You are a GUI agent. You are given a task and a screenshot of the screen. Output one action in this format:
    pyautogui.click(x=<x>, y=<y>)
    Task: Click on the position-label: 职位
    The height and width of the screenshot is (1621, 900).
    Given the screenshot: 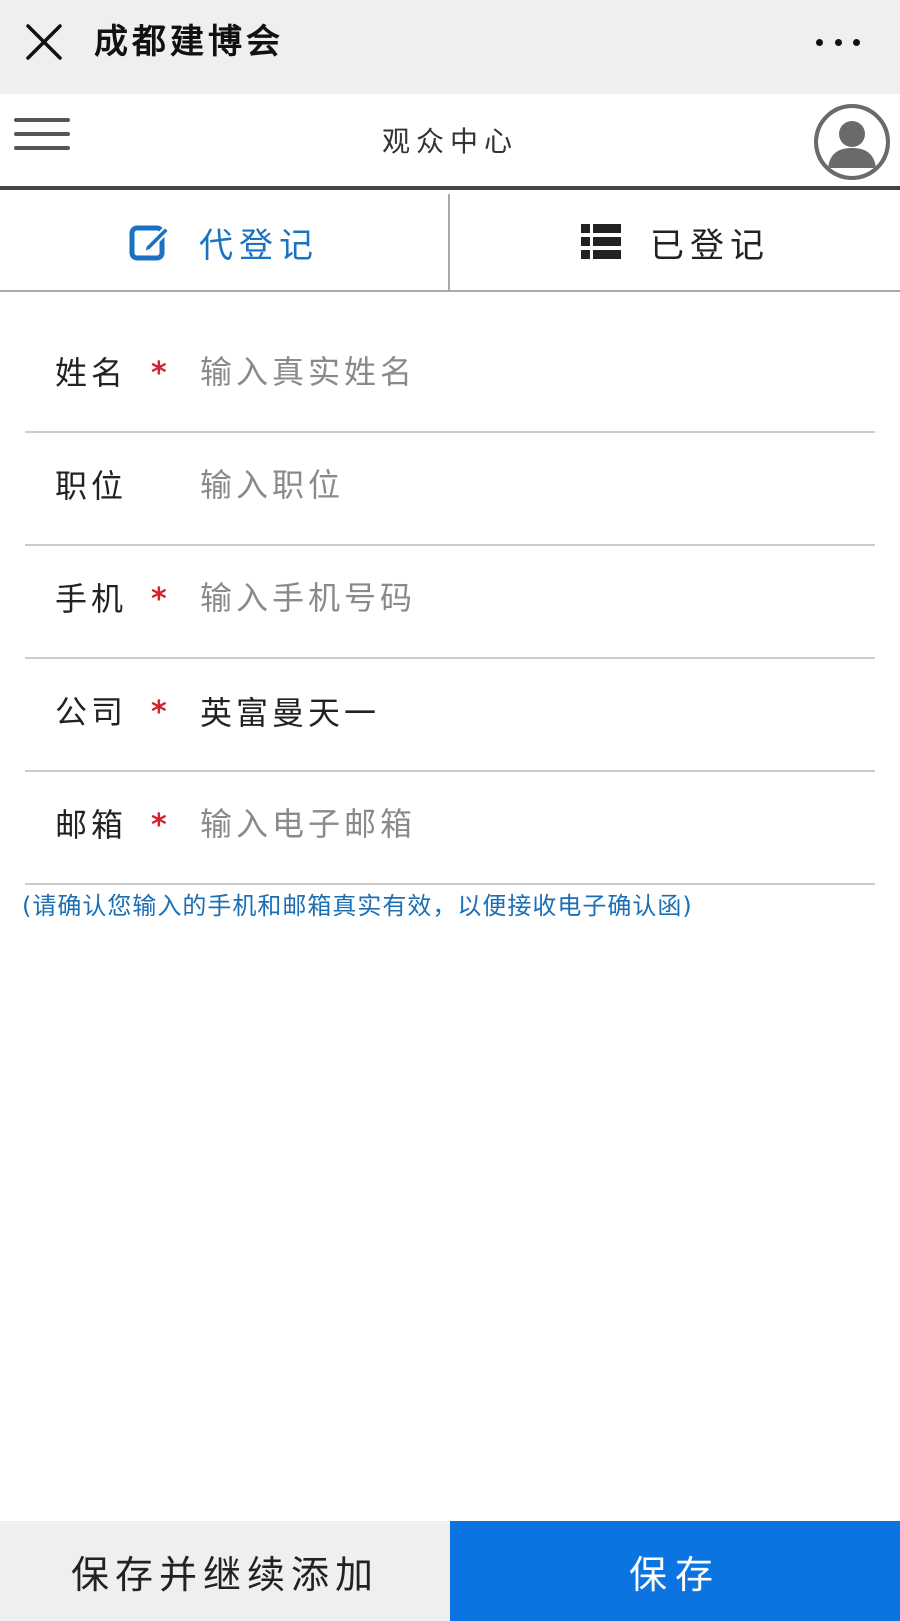 What is the action you would take?
    pyautogui.click(x=91, y=486)
    